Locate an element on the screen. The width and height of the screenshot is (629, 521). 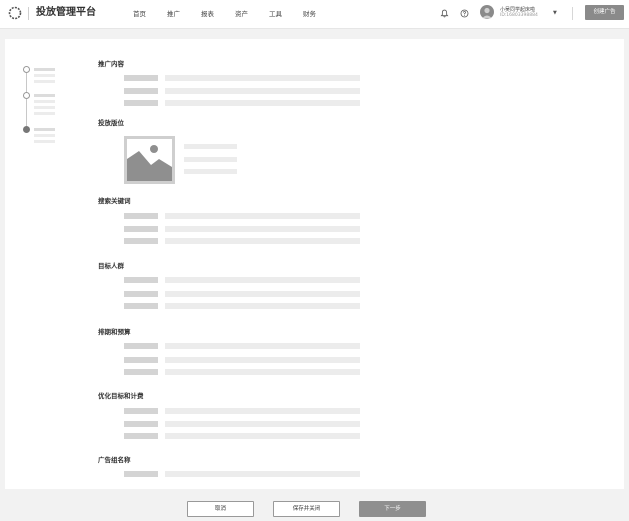
section-title-schedule-budget: 排期和预算 is located at coordinates (114, 332).